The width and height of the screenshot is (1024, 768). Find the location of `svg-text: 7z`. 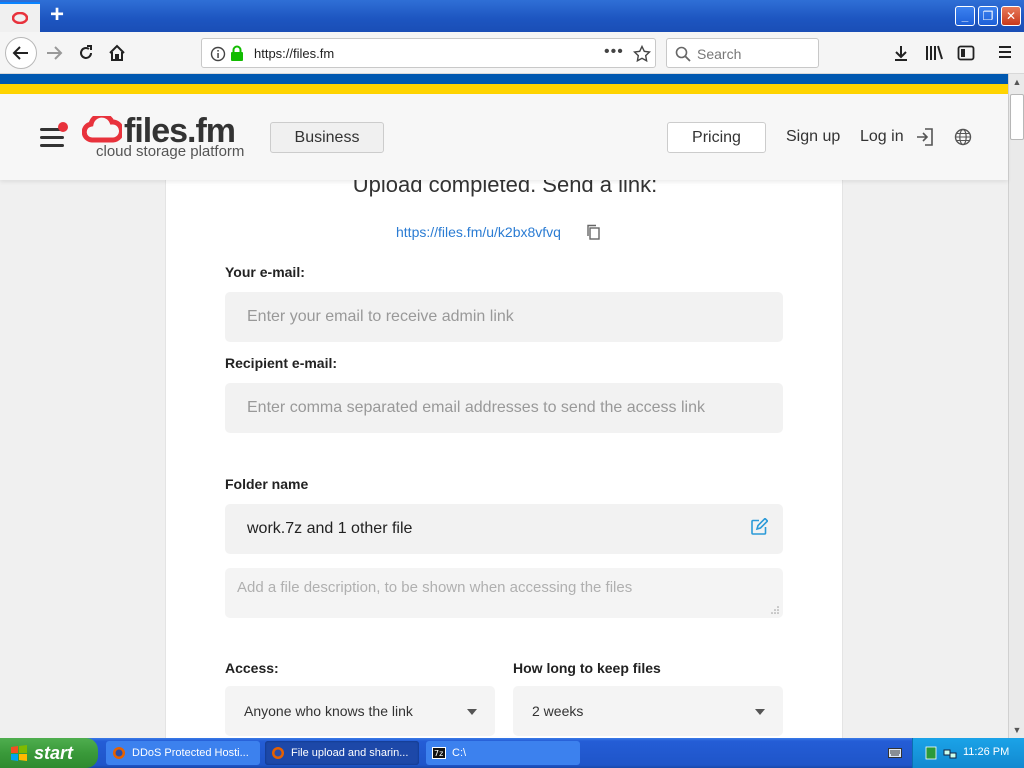

svg-text: 7z is located at coordinates (438, 753).